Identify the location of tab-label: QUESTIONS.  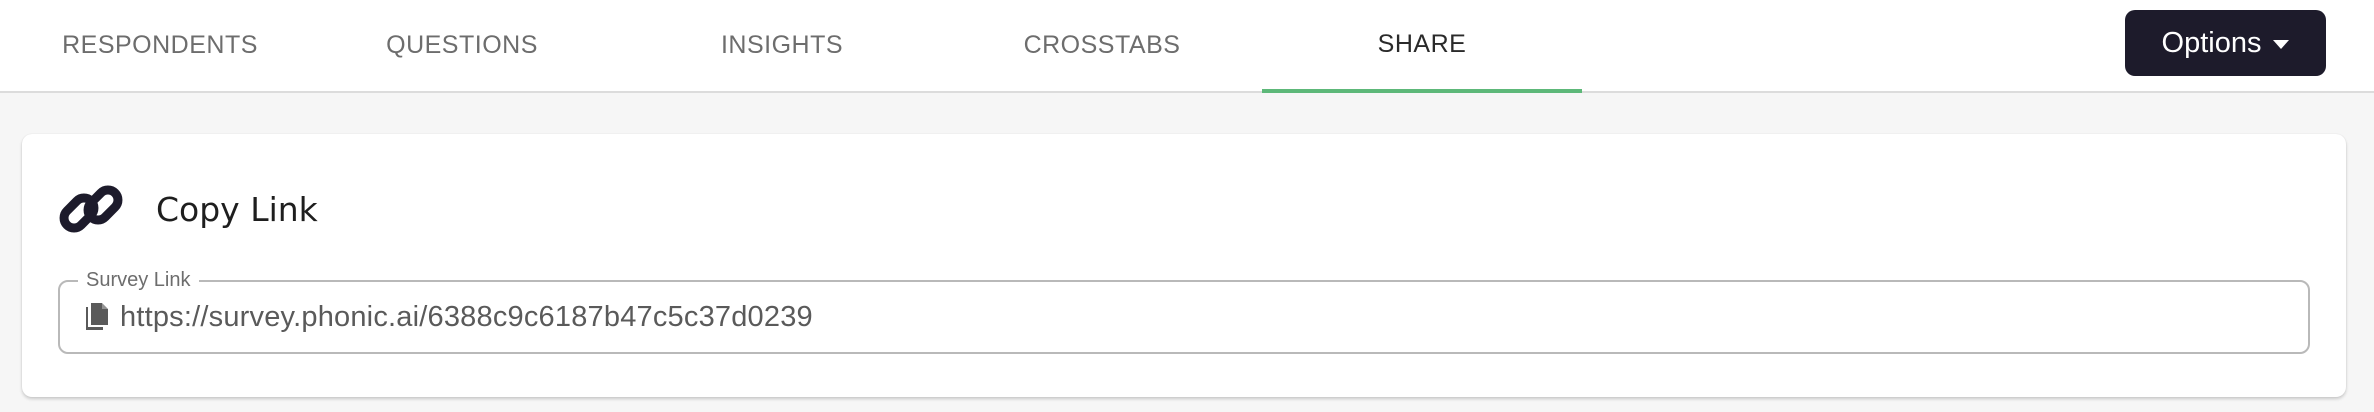
(462, 45).